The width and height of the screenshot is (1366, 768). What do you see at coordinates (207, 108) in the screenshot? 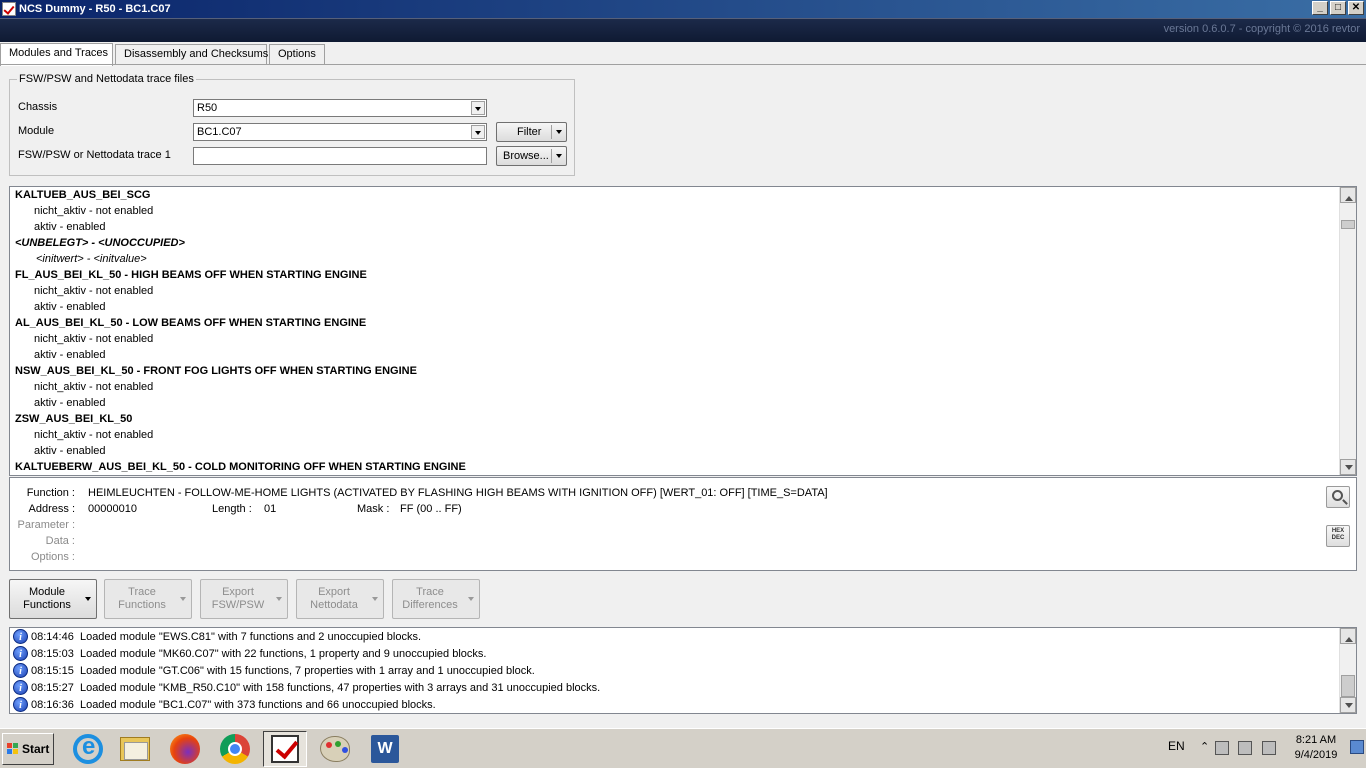
I see `chassis-value: R50` at bounding box center [207, 108].